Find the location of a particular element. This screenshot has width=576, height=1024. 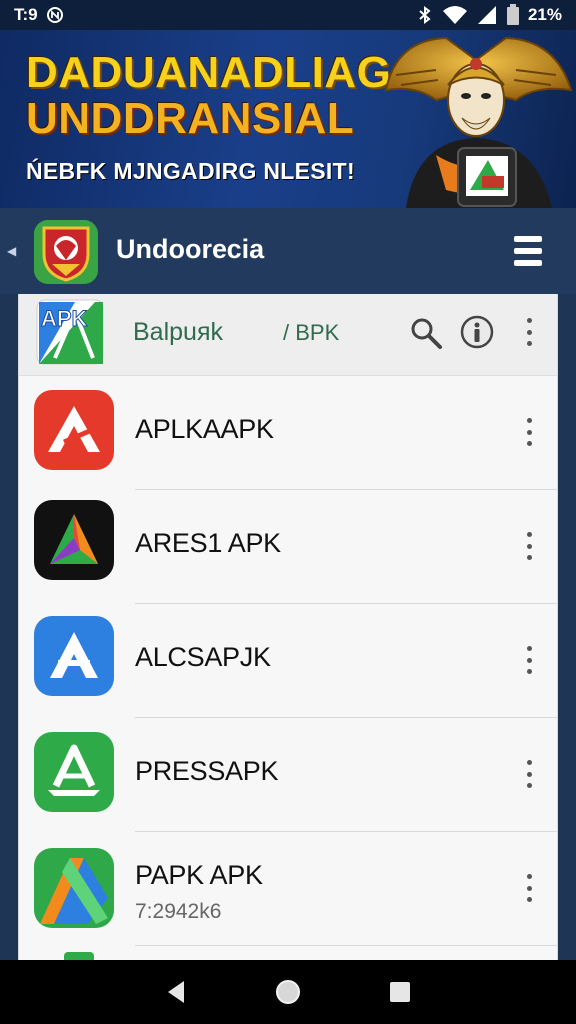

app-name: PRESSAPK is located at coordinates (207, 771).